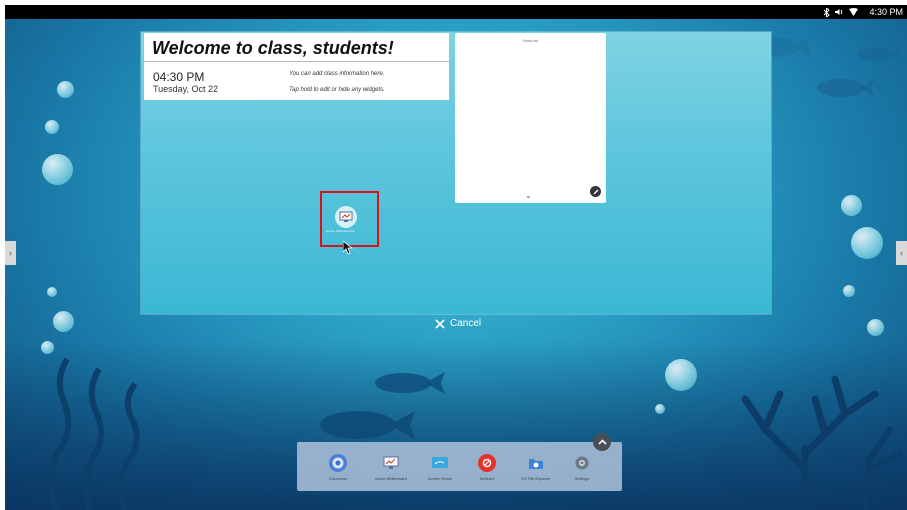  I want to click on cancel-button: Cancel, so click(458, 323).